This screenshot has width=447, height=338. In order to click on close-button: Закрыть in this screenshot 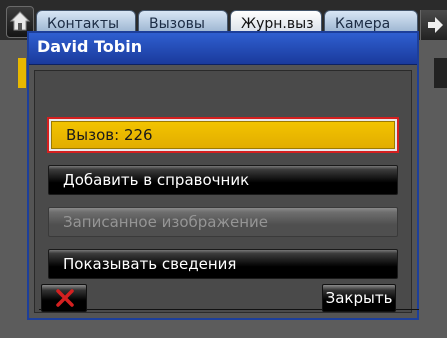, I will do `click(359, 298)`.